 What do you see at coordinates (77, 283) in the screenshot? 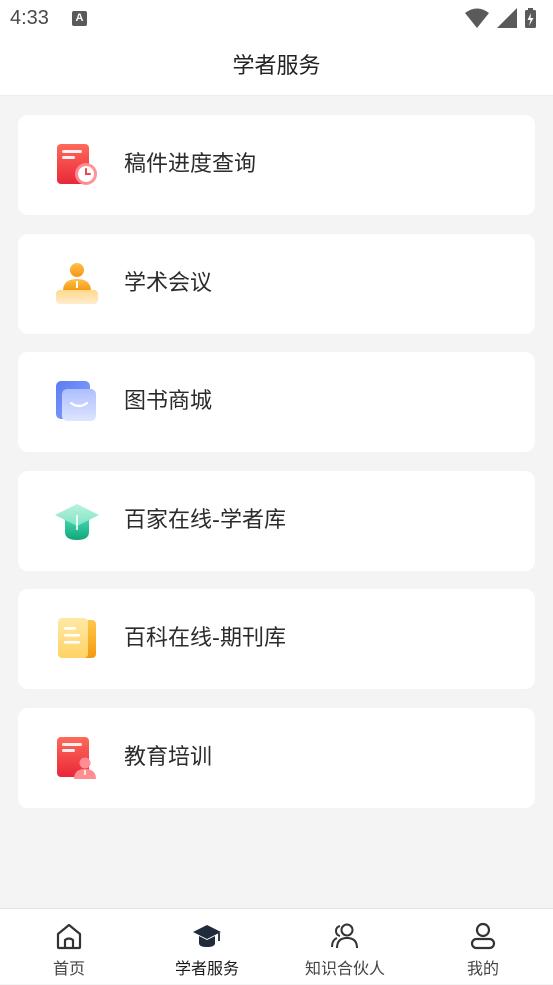
I see `academic-meeting-icon` at bounding box center [77, 283].